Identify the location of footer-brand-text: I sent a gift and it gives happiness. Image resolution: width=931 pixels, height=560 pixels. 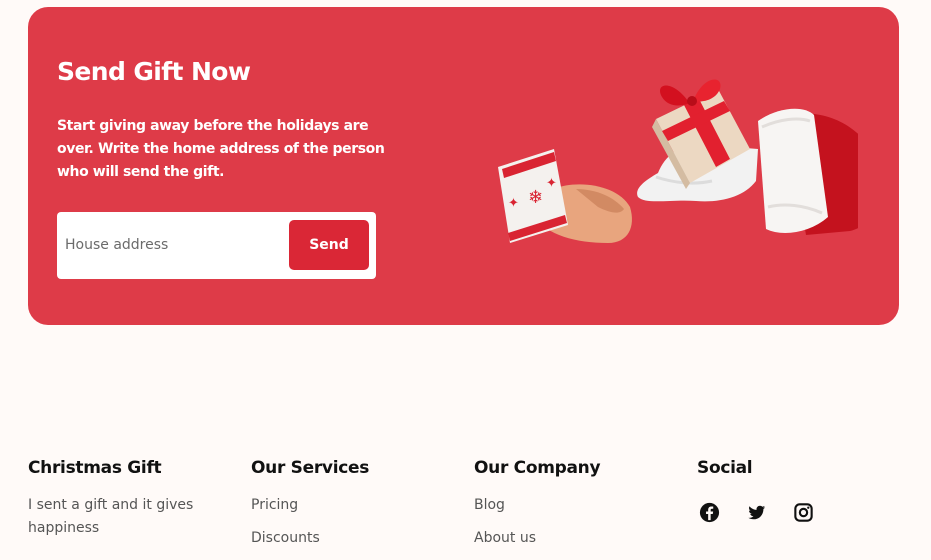
(111, 516).